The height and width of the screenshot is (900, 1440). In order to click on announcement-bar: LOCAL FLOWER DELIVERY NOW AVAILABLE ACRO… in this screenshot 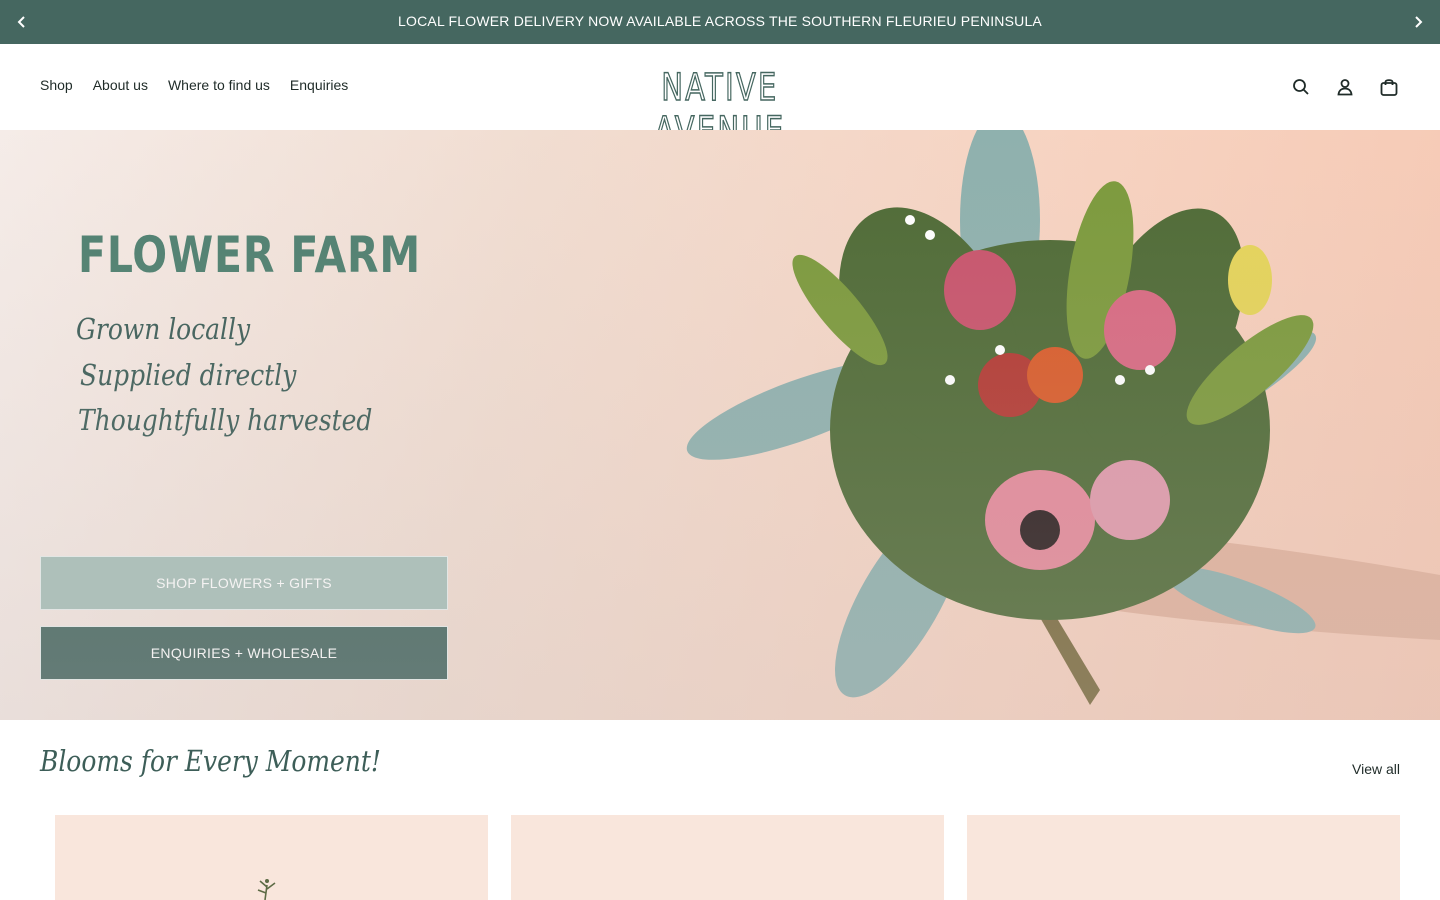, I will do `click(720, 22)`.